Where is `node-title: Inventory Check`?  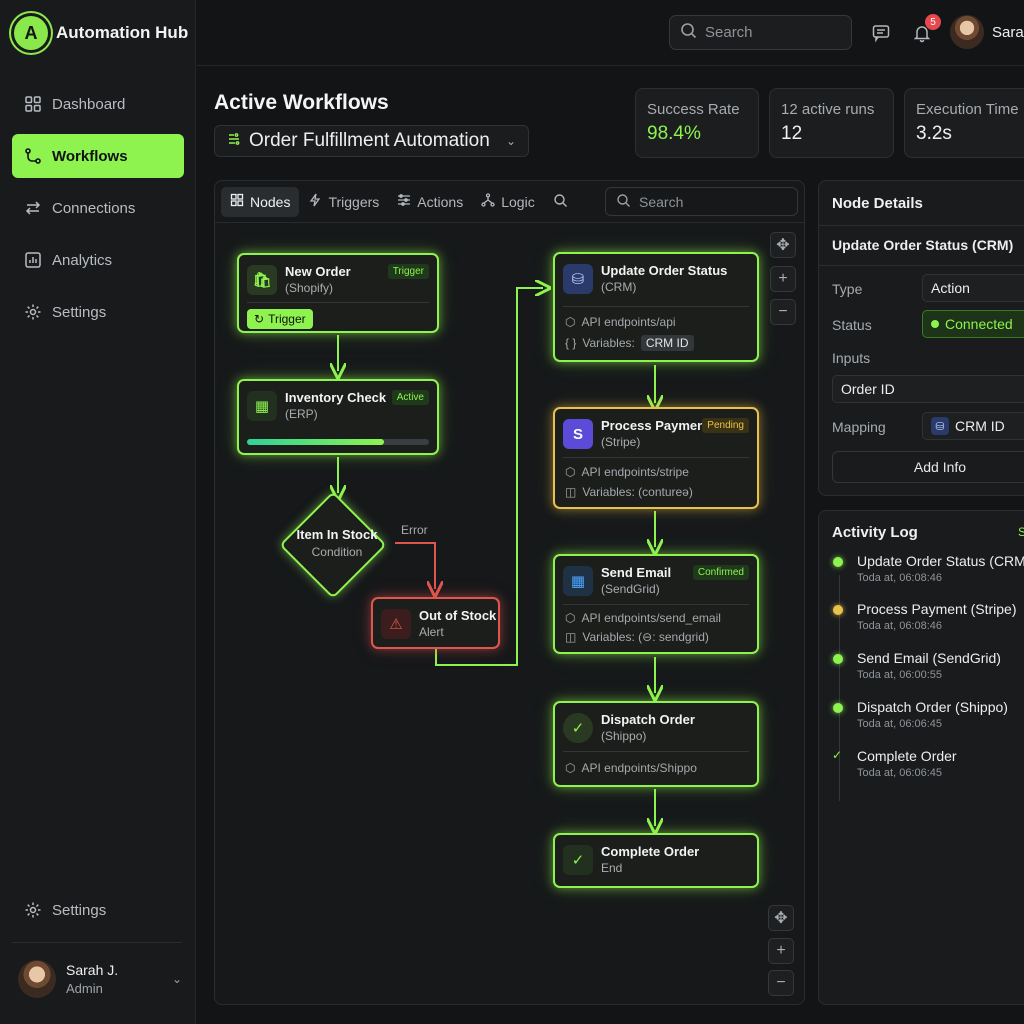 node-title: Inventory Check is located at coordinates (336, 397).